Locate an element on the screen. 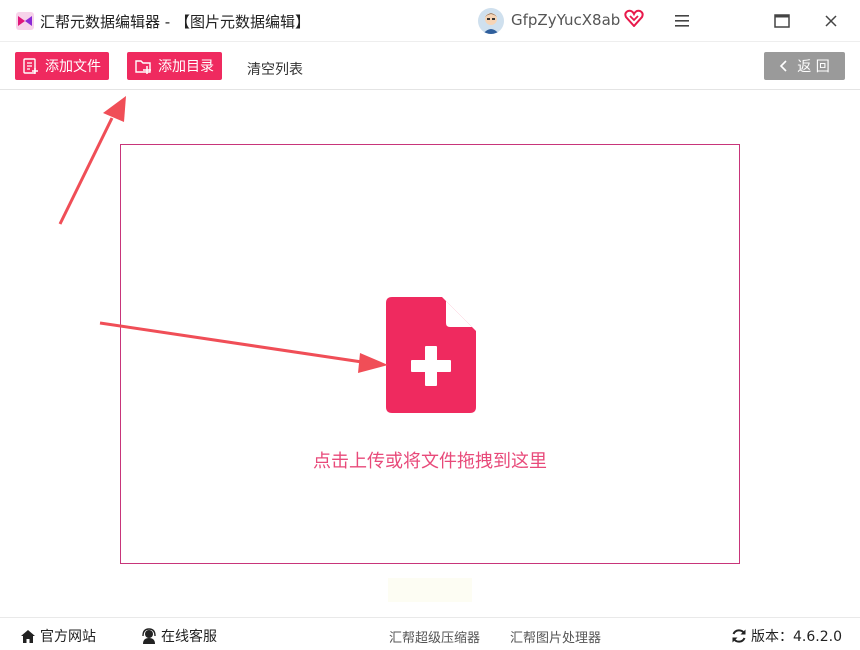  back-button: 返 回 is located at coordinates (804, 66).